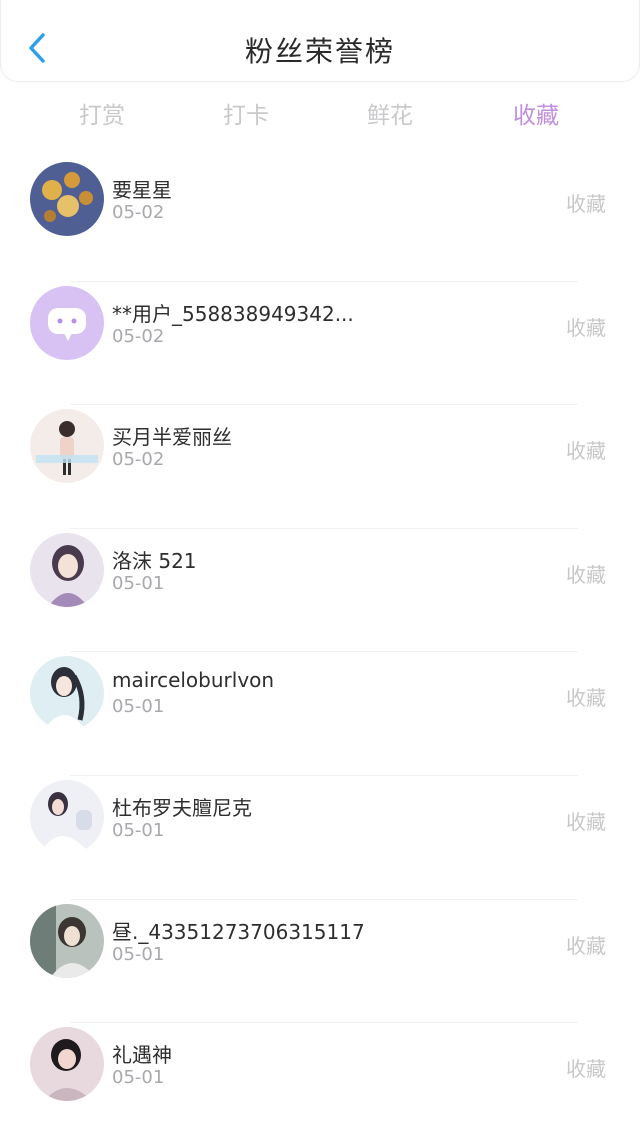 This screenshot has width=640, height=1146. Describe the element at coordinates (142, 1055) in the screenshot. I see `fan-name: 礼遇神` at that location.